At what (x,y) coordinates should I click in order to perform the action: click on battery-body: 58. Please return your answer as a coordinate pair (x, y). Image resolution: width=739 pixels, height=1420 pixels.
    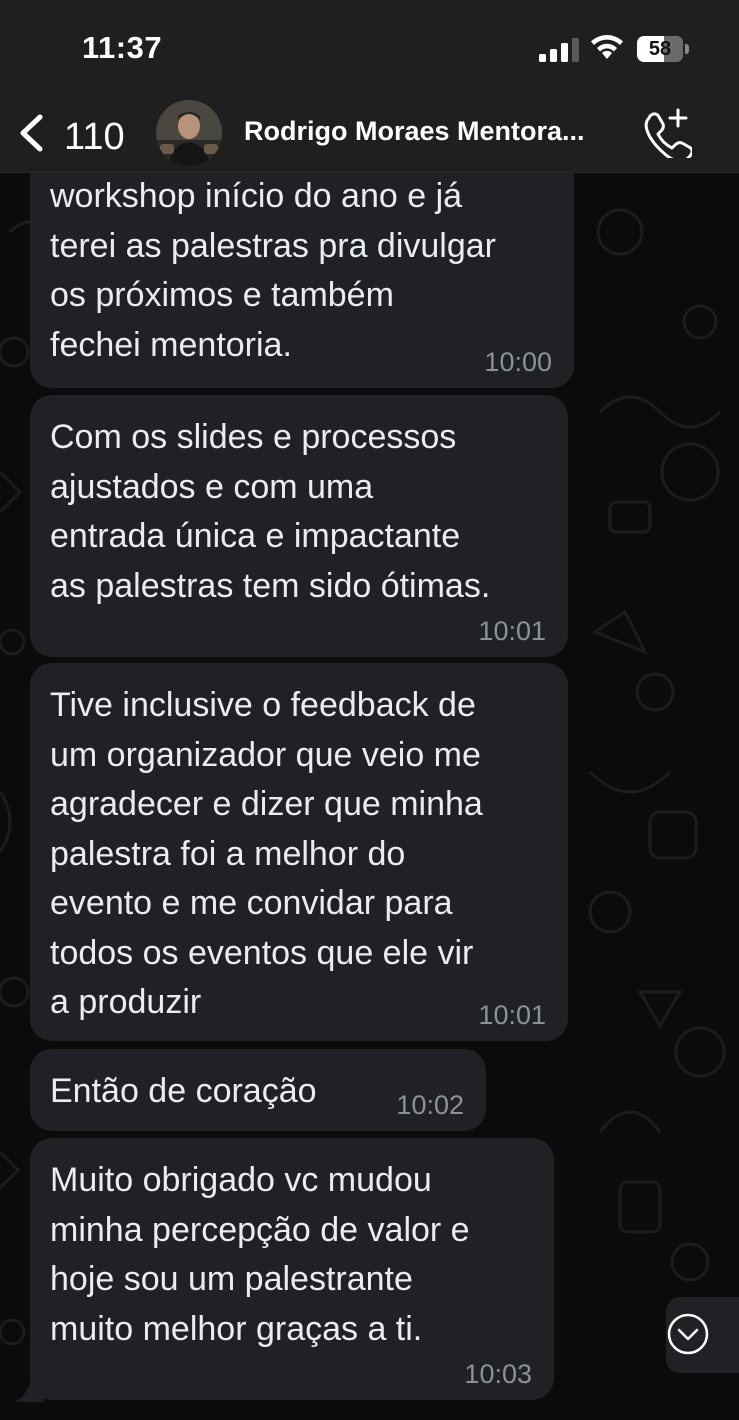
    Looking at the image, I should click on (660, 49).